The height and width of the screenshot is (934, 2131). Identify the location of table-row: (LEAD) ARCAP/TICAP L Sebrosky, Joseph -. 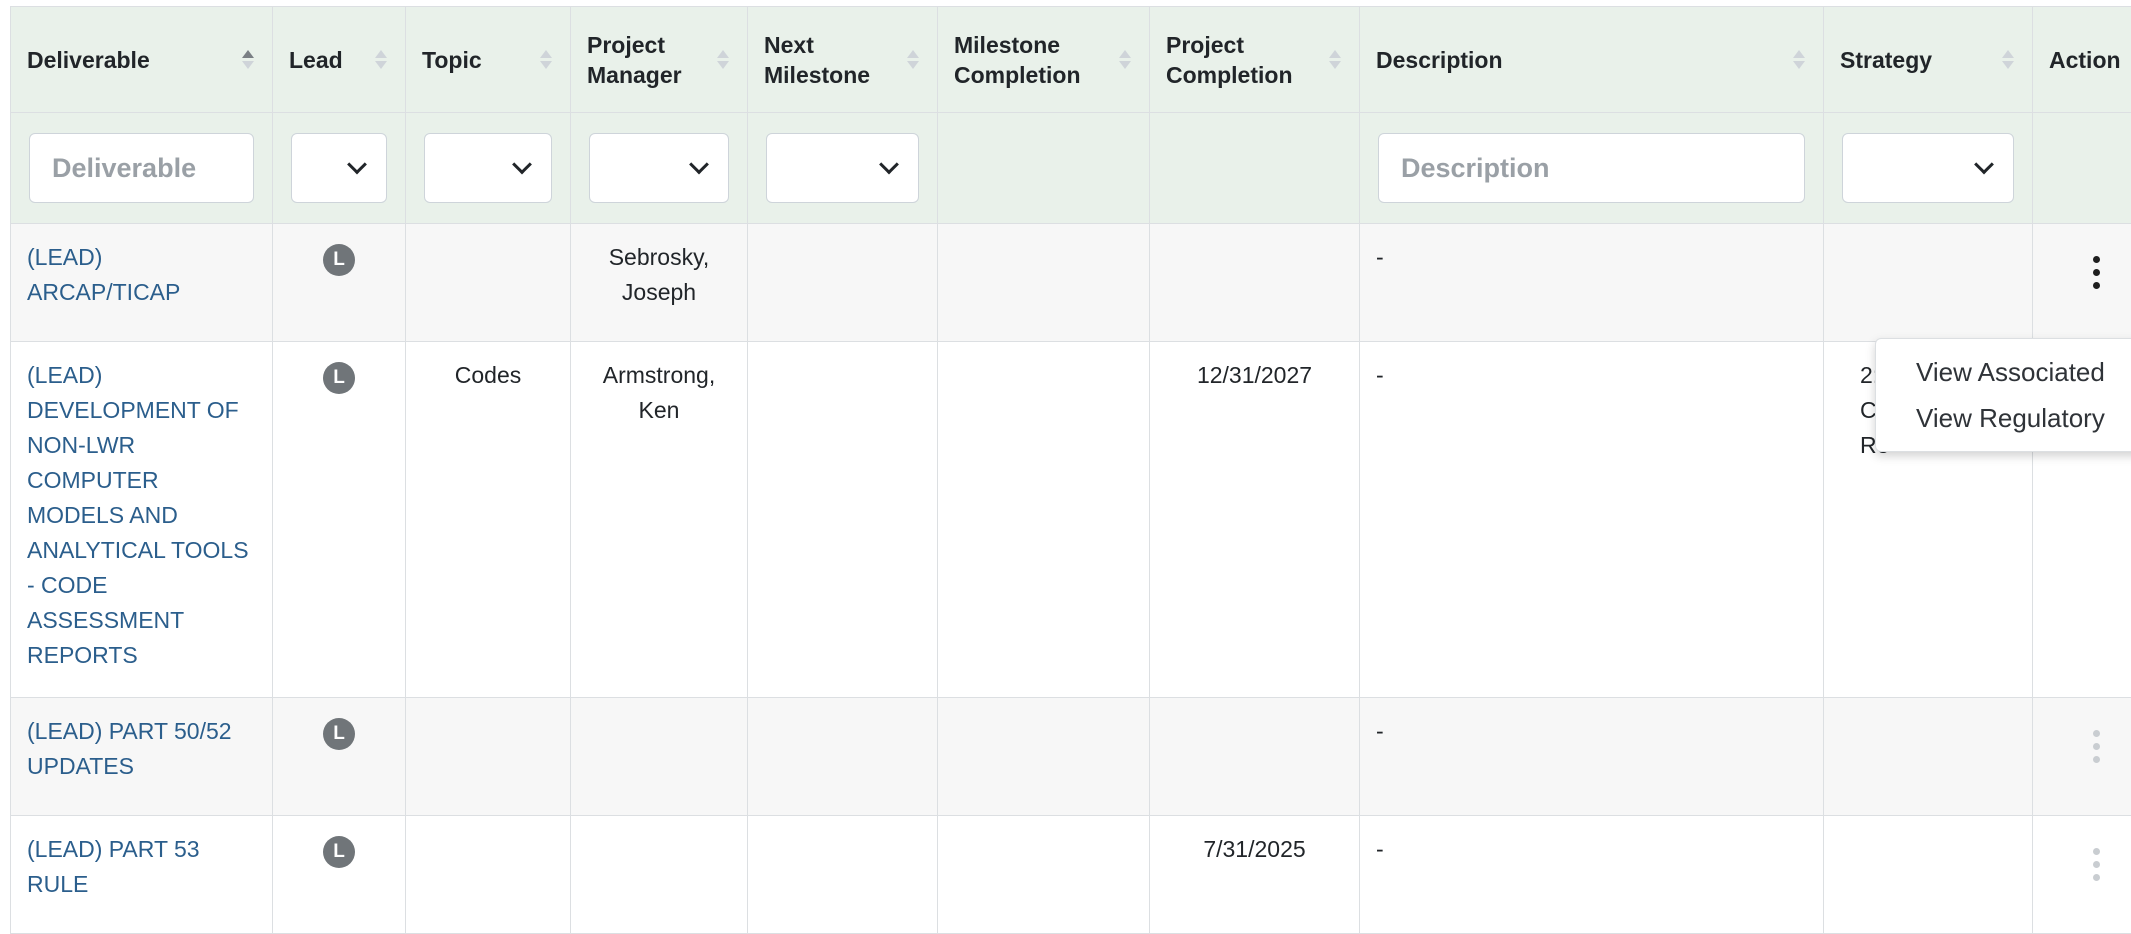
(1071, 283).